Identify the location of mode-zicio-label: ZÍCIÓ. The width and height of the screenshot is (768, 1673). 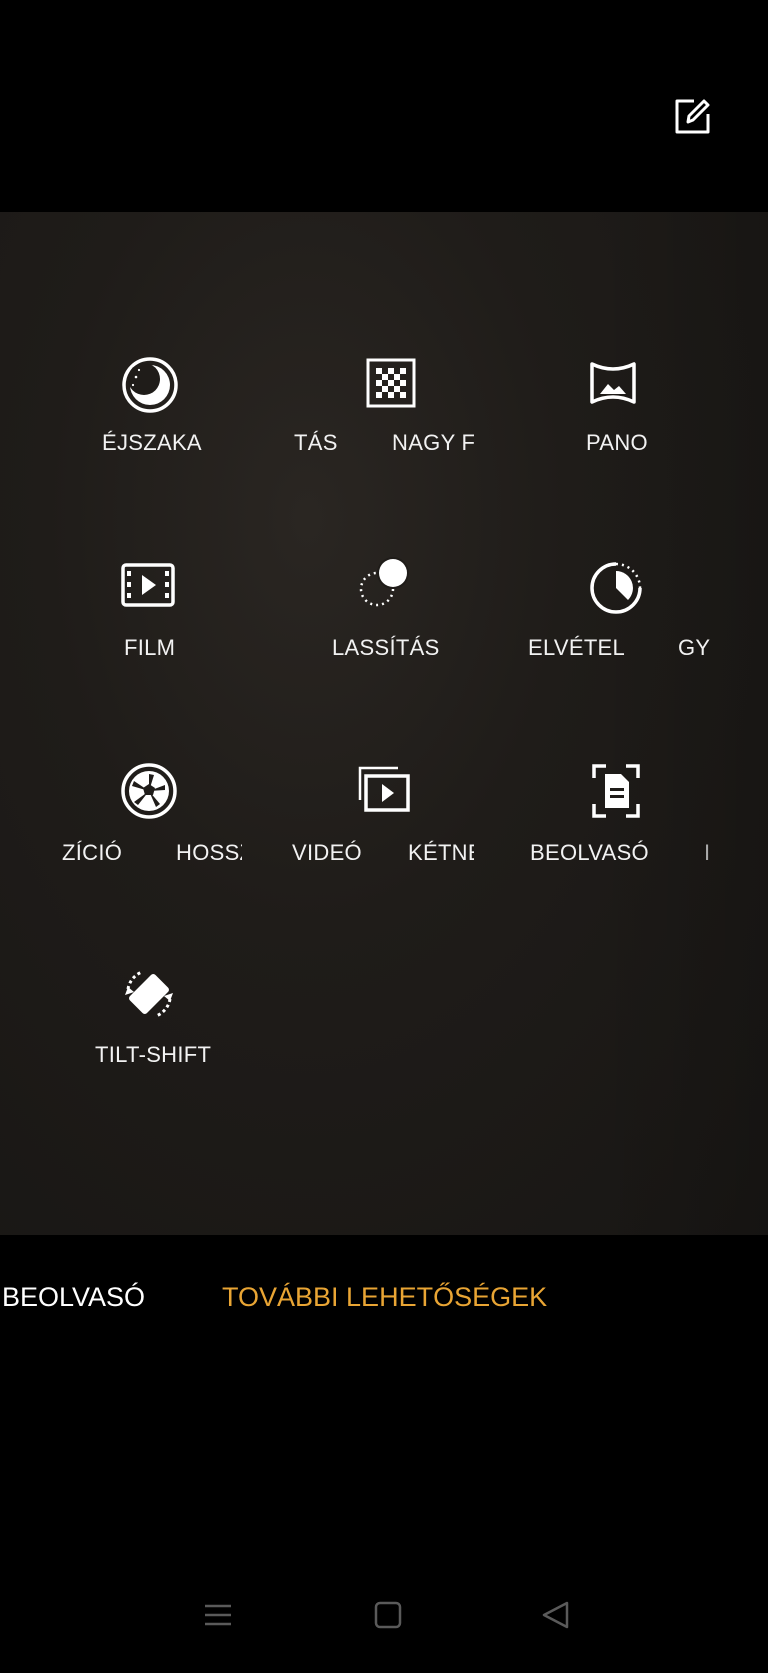
(92, 852).